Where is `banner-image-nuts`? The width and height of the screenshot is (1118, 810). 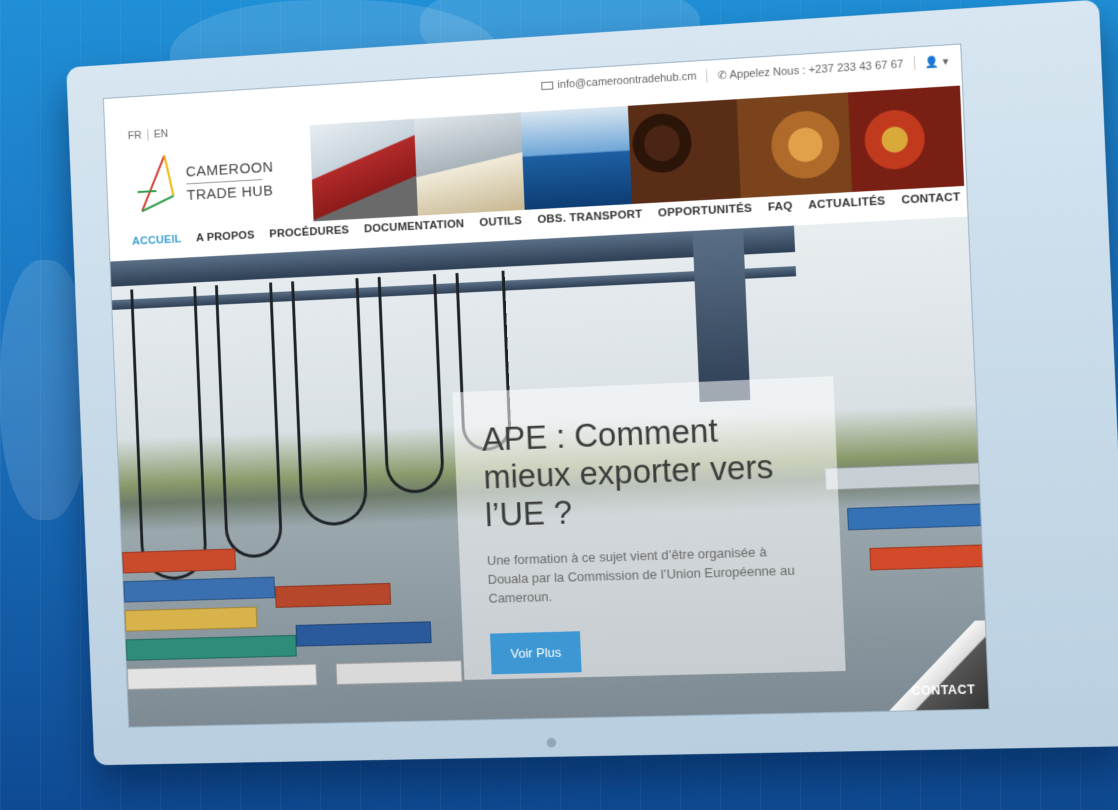
banner-image-nuts is located at coordinates (794, 145).